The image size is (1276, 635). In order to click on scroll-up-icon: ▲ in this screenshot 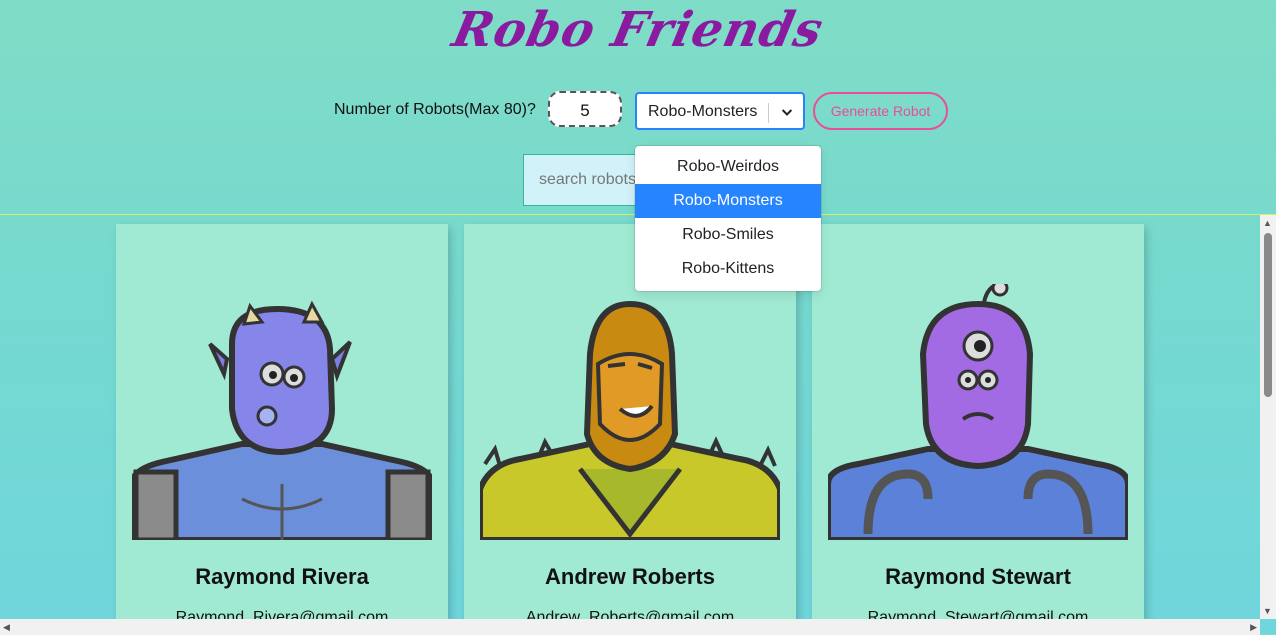, I will do `click(1267, 223)`.